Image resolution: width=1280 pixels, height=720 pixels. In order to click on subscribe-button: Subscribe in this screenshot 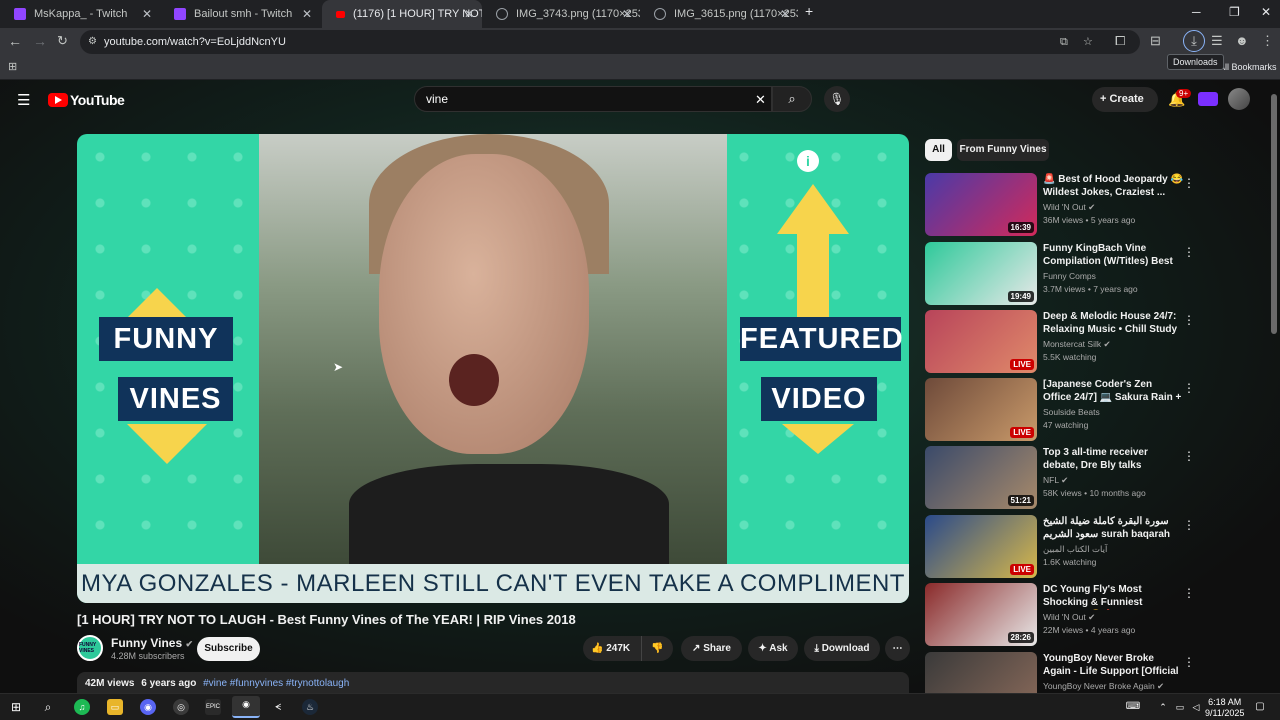, I will do `click(228, 649)`.